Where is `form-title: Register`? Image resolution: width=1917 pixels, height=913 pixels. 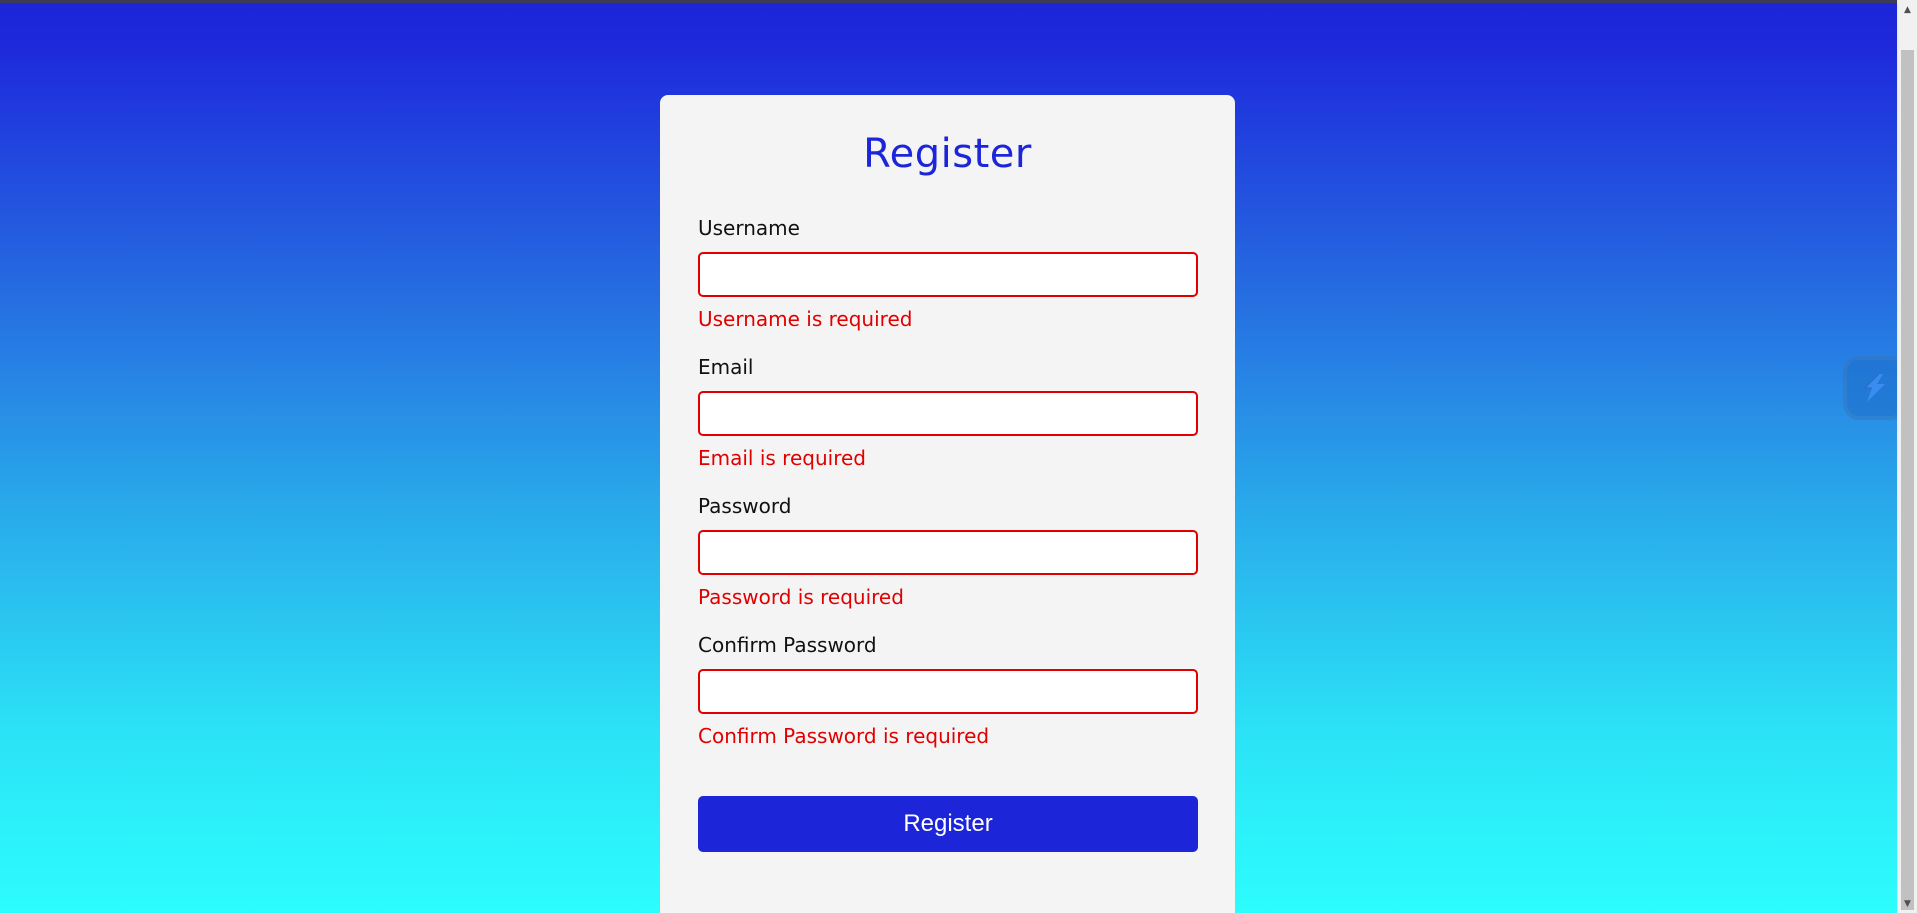
form-title: Register is located at coordinates (947, 154).